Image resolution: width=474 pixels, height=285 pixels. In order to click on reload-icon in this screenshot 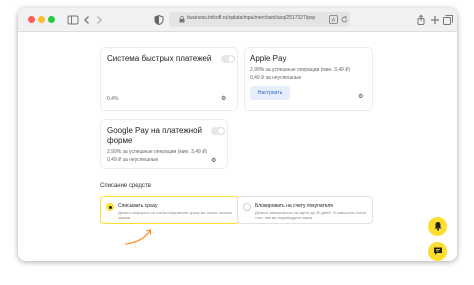, I will do `click(344, 19)`.